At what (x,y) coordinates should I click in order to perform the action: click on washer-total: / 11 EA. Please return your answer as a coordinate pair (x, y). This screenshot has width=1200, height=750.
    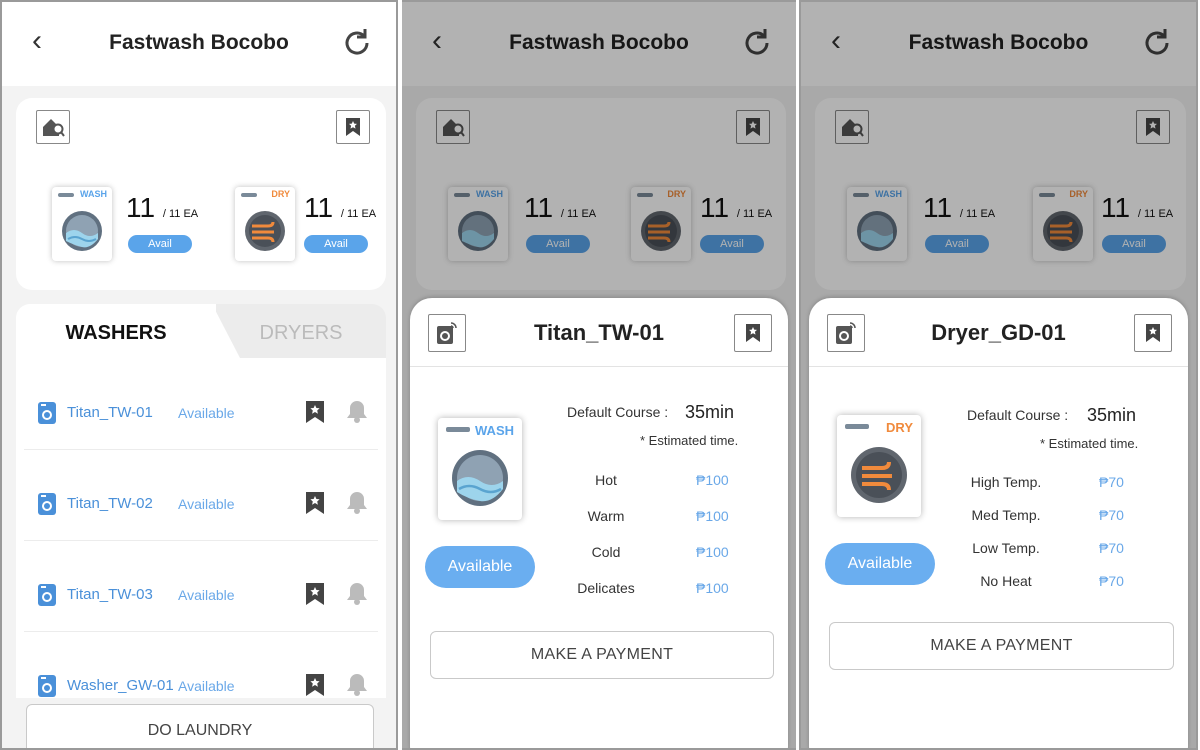
    Looking at the image, I should click on (180, 214).